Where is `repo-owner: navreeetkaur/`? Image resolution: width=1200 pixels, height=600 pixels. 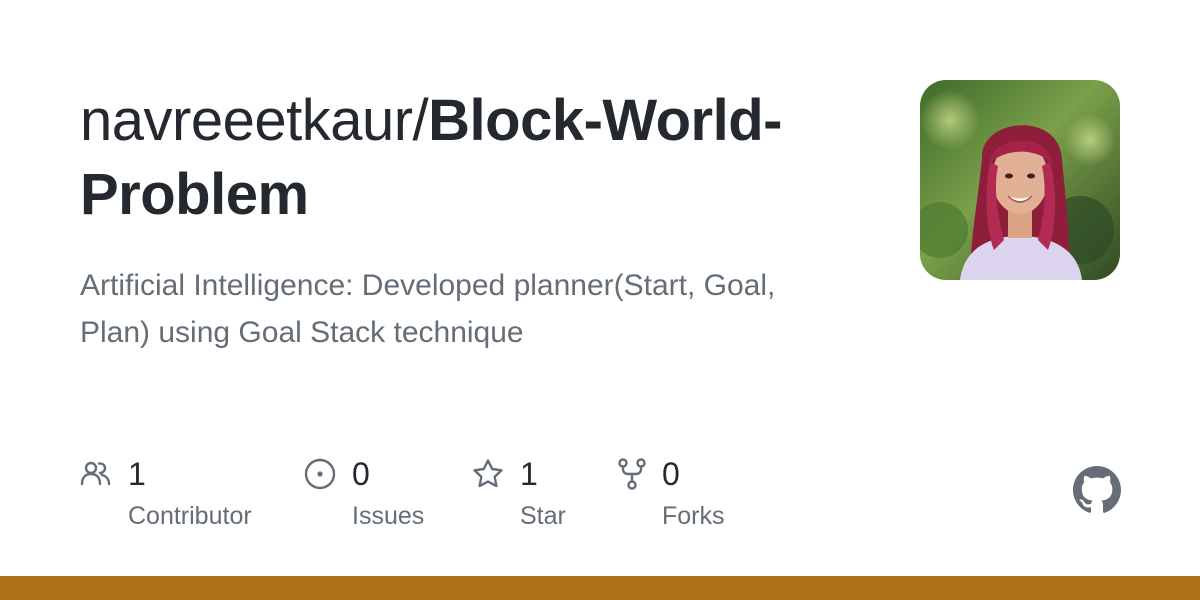 repo-owner: navreeetkaur/ is located at coordinates (254, 120).